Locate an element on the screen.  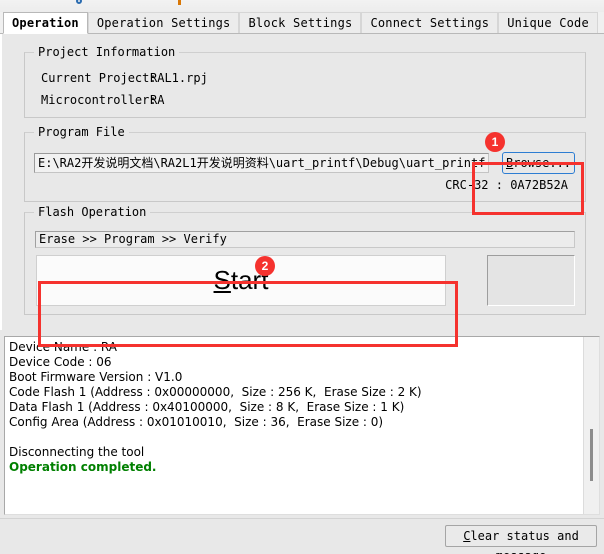
tab-unique-code: Unique Code is located at coordinates (548, 22).